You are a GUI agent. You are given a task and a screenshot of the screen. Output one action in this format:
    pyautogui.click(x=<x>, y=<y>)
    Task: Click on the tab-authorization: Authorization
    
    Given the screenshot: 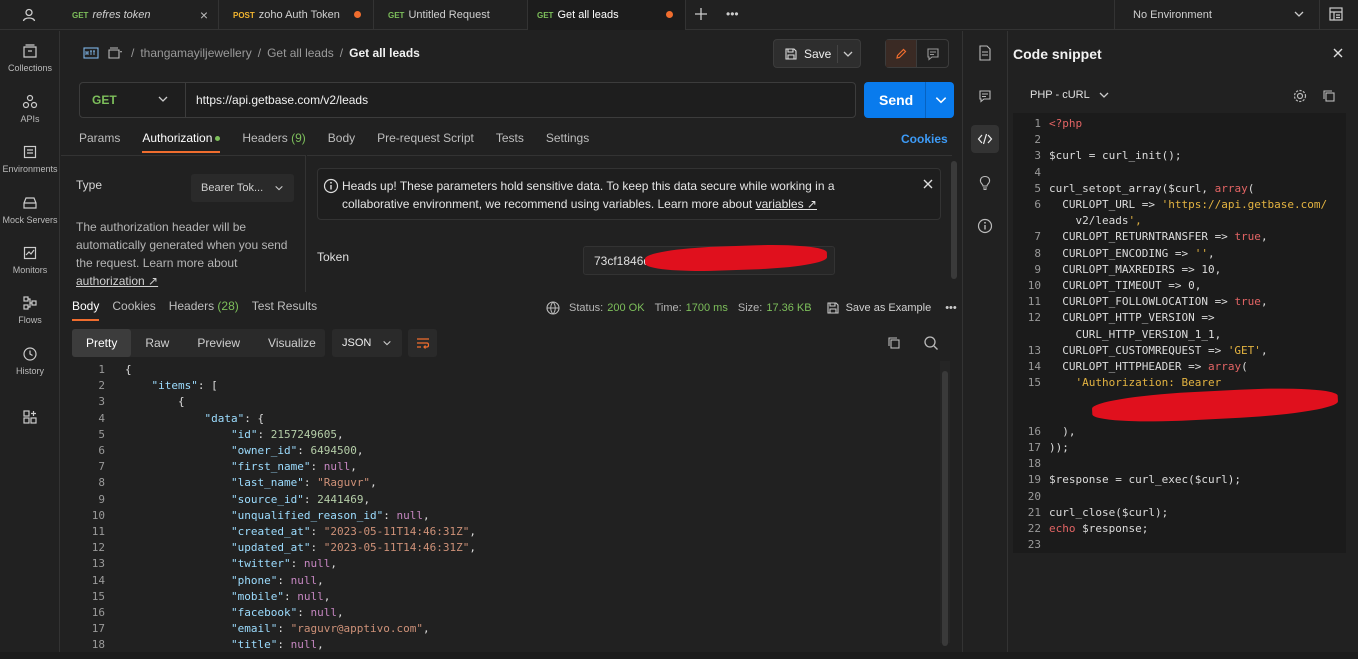 What is the action you would take?
    pyautogui.click(x=181, y=142)
    